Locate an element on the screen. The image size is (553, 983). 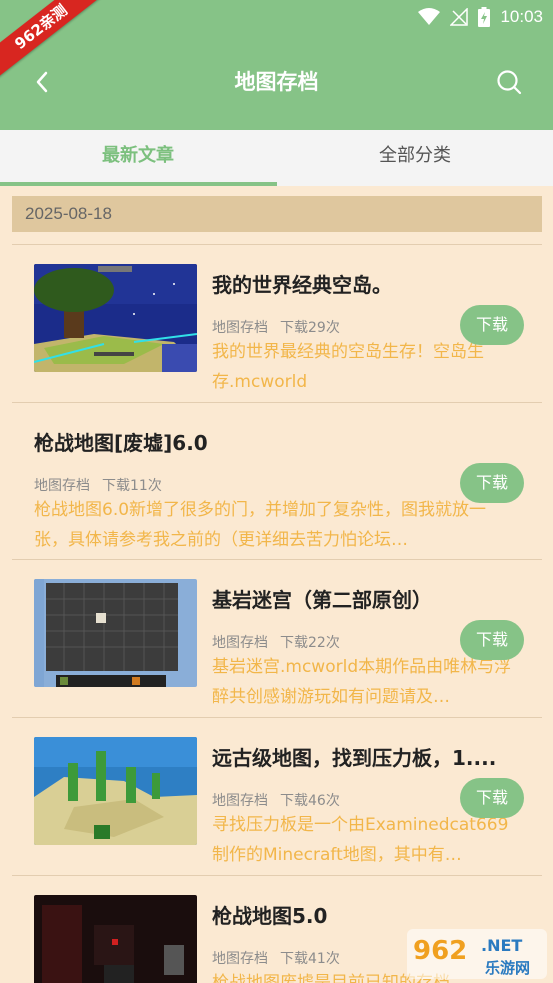
item-meta: 地图存档 下载29次 is located at coordinates (282, 327).